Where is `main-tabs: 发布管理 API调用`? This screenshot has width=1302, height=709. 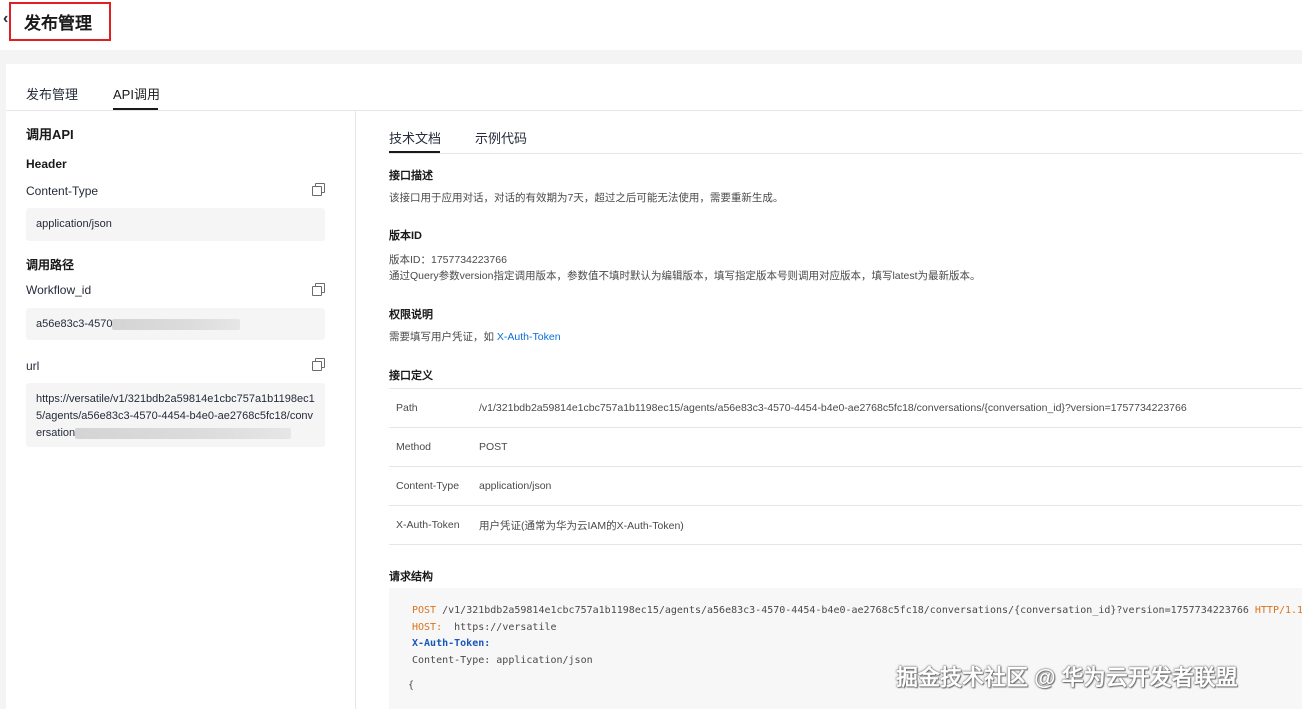
main-tabs: 发布管理 API调用 is located at coordinates (654, 87).